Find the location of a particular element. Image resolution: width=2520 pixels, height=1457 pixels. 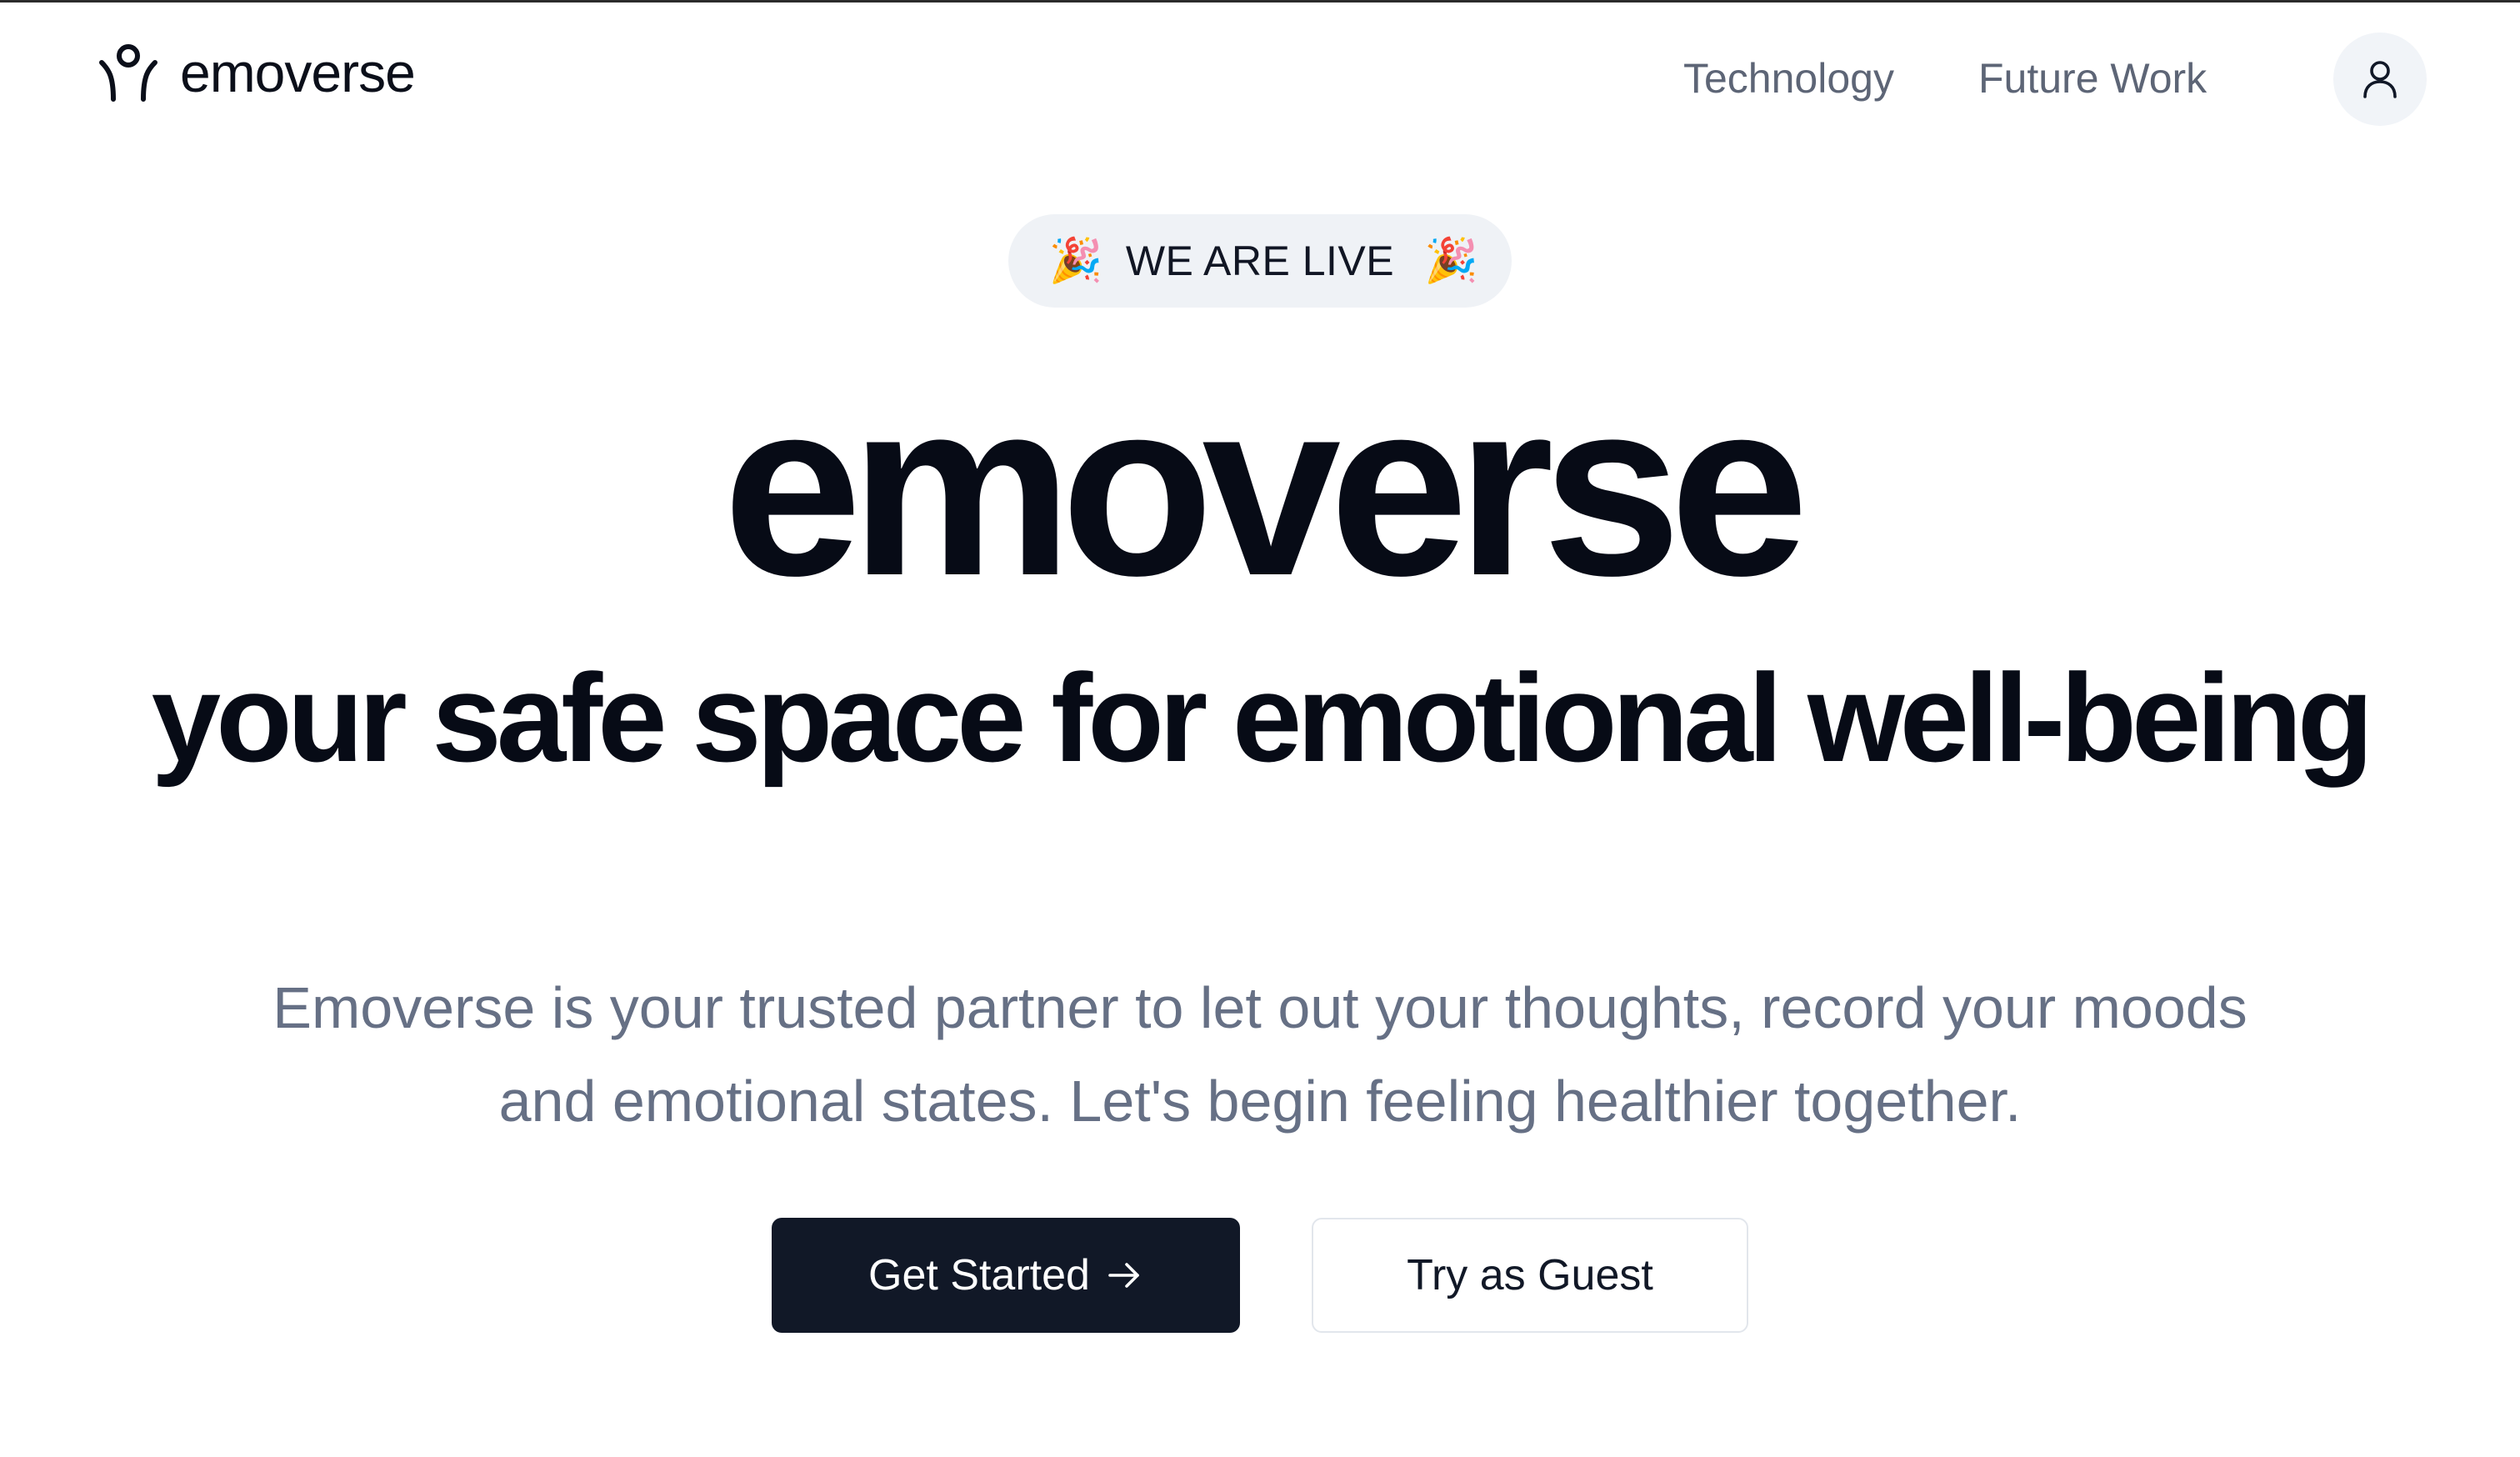

brand-link: emoverse is located at coordinates (255, 72).